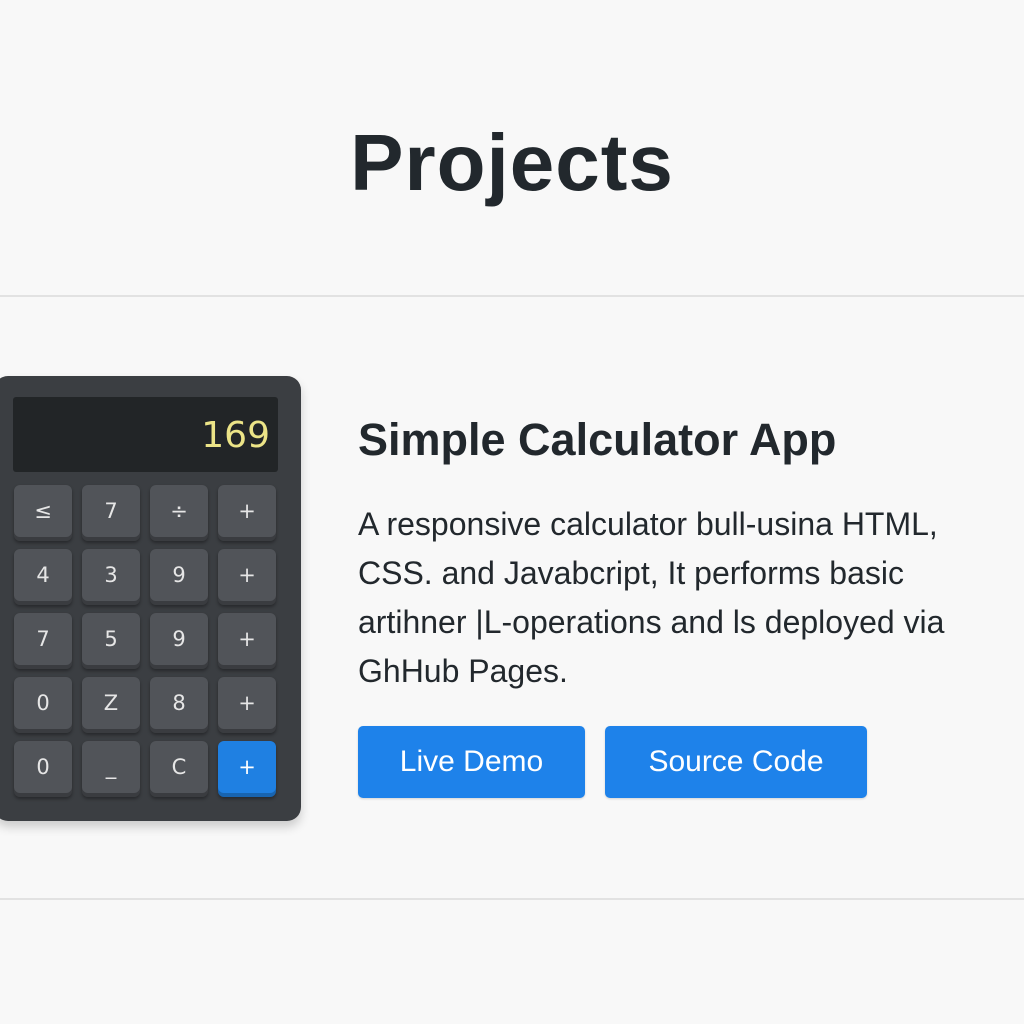 The image size is (1024, 1024). Describe the element at coordinates (471, 762) in the screenshot. I see `live-demo-button: Live Demo` at that location.